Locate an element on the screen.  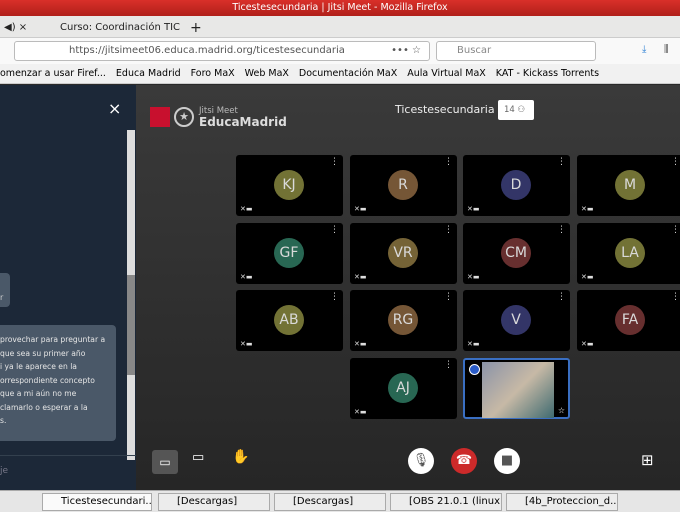
message-line: clamarlo o esperar a la is located at coordinates (44, 407).